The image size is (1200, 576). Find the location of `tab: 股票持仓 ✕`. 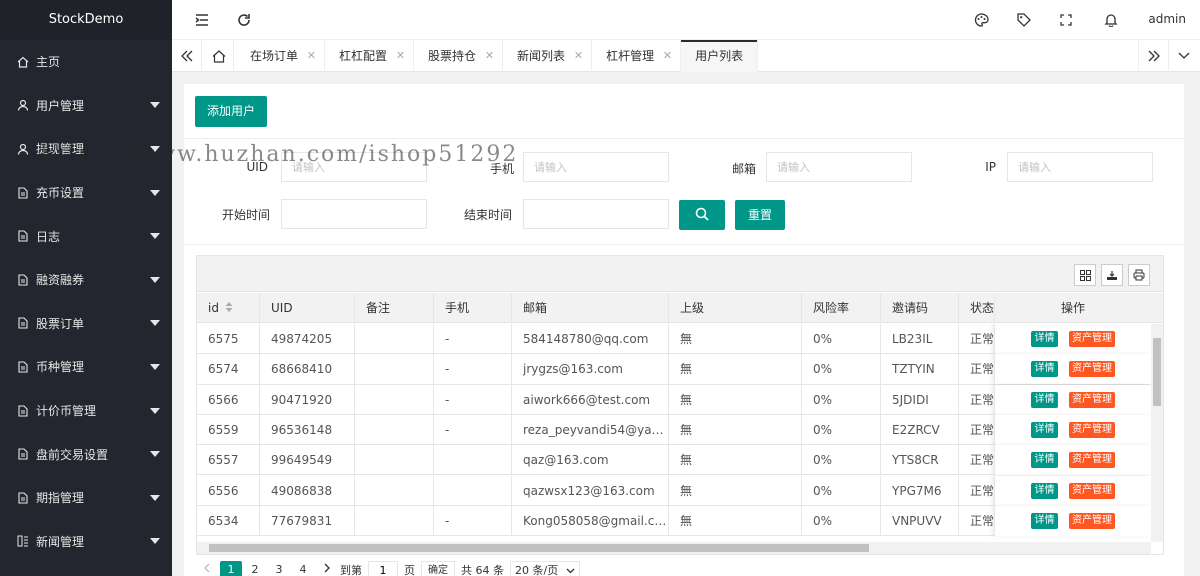

tab: 股票持仓 ✕ is located at coordinates (459, 56).